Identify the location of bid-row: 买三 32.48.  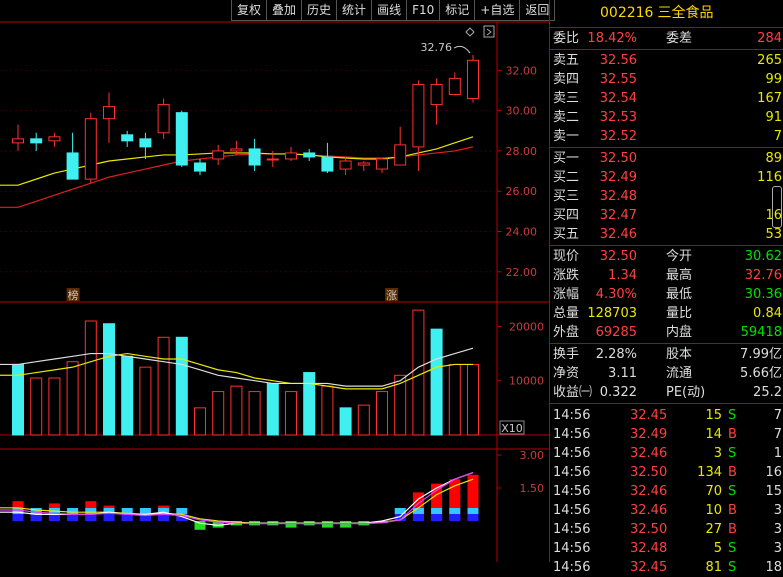
(666, 196).